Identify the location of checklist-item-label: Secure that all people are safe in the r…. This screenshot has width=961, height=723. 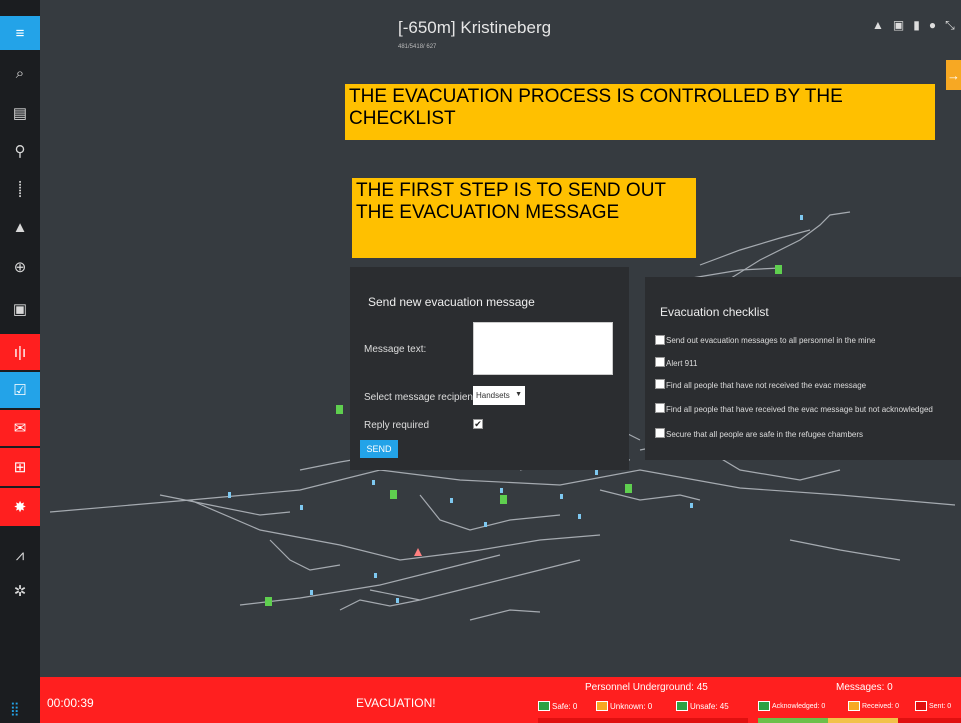
(765, 434).